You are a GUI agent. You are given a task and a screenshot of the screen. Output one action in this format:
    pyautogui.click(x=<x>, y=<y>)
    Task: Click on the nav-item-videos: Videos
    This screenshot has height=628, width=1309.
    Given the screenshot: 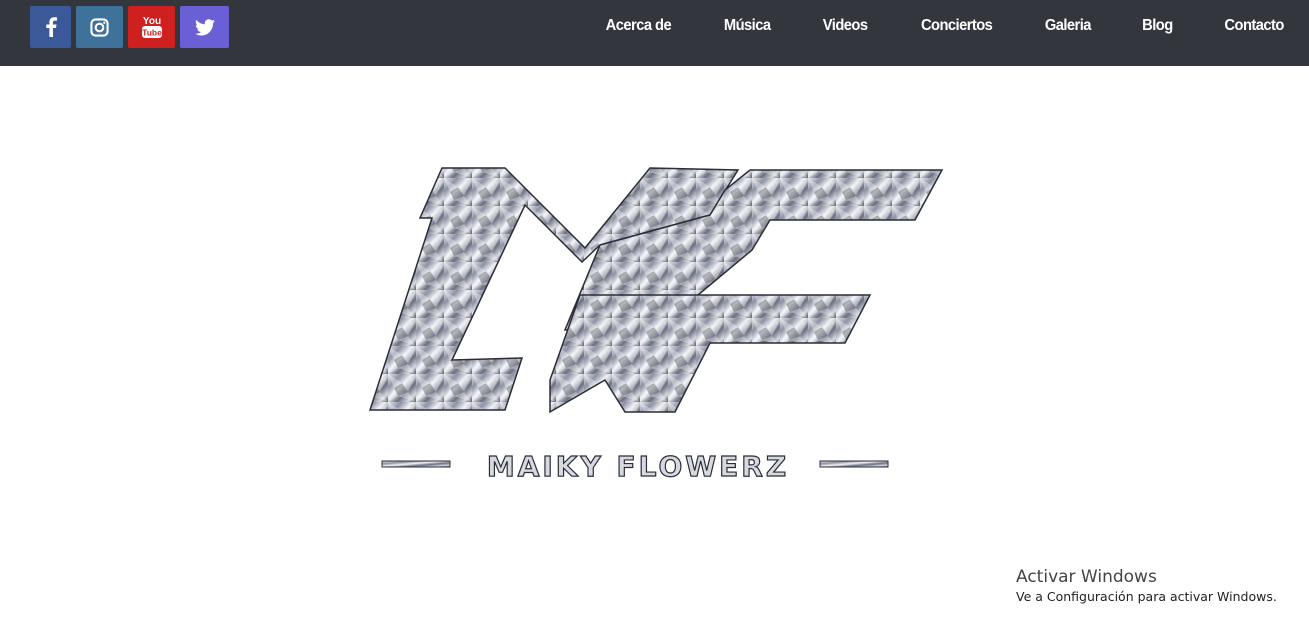 What is the action you would take?
    pyautogui.click(x=843, y=26)
    